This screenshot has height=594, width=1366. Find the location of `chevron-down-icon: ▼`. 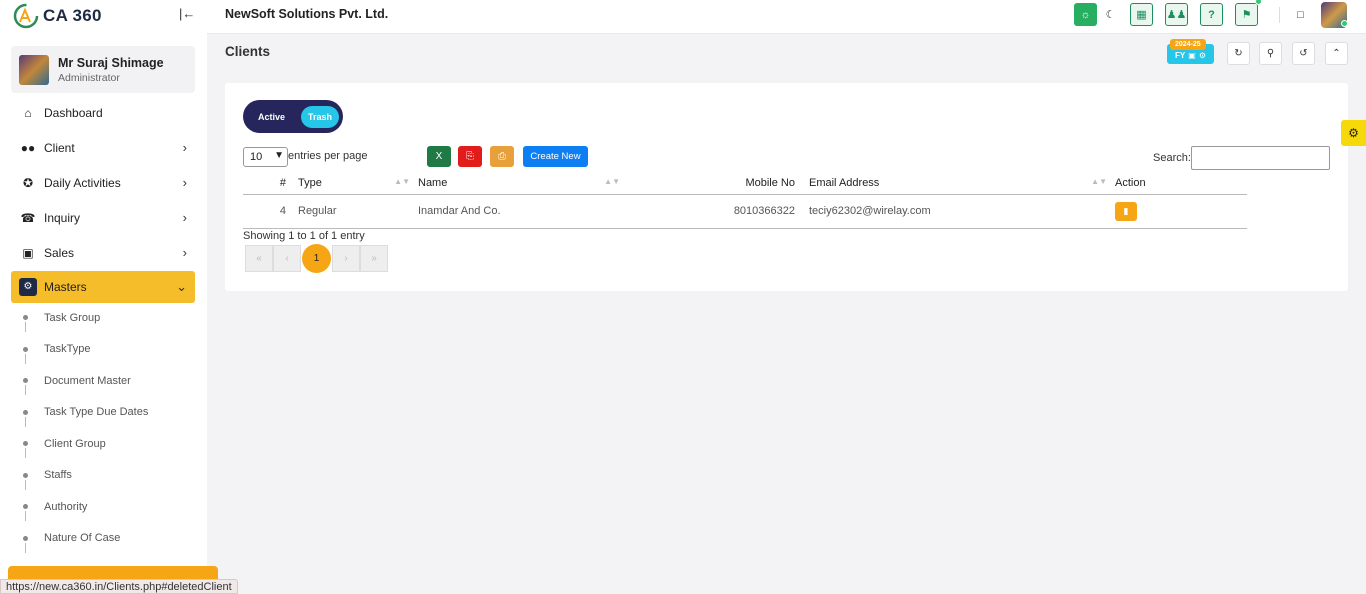

chevron-down-icon: ▼ is located at coordinates (279, 155).